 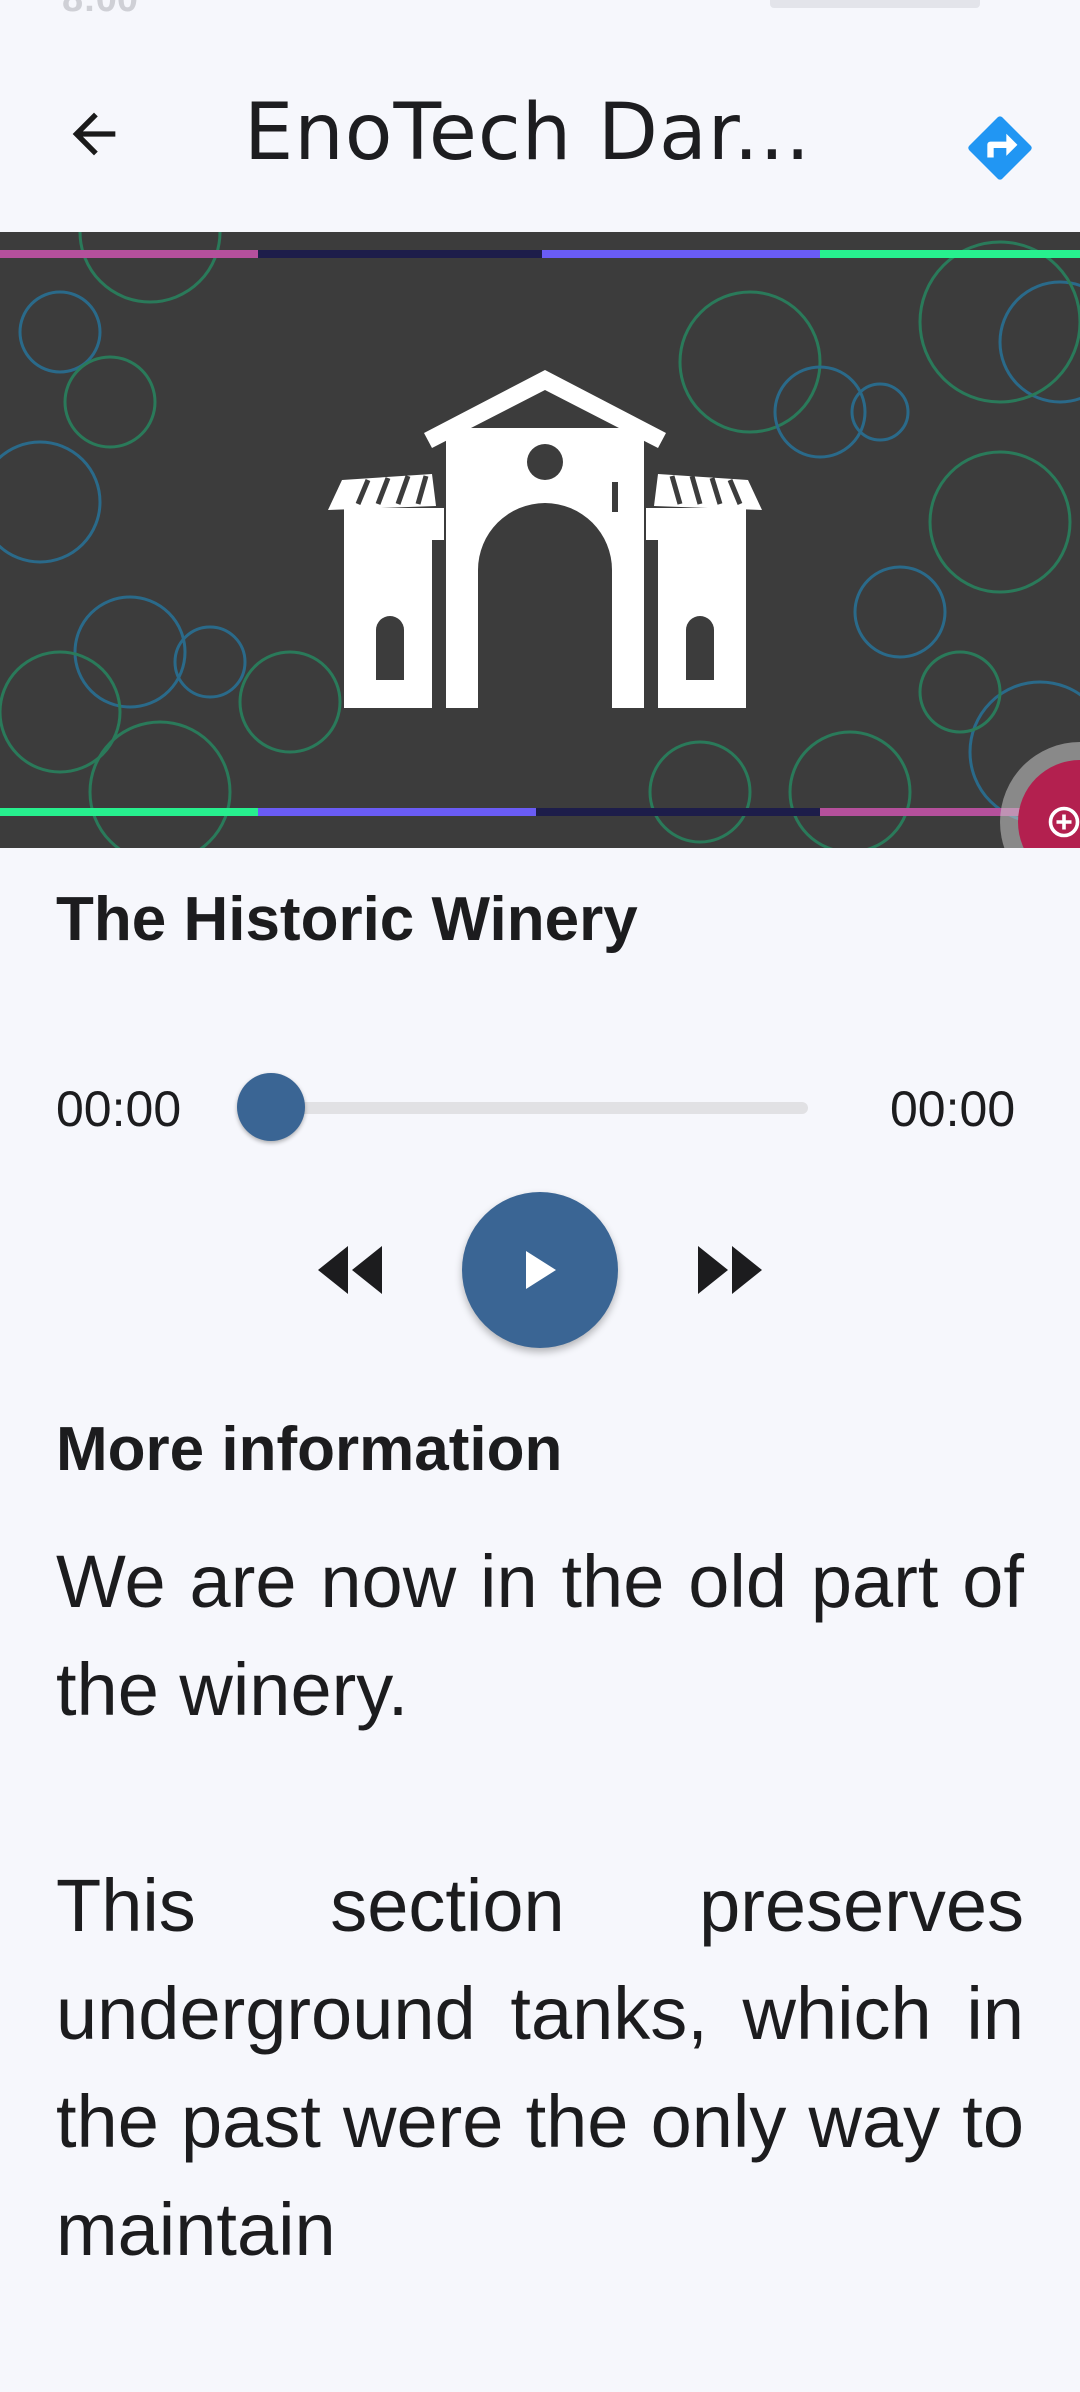 I want to click on back-button, so click(x=94, y=134).